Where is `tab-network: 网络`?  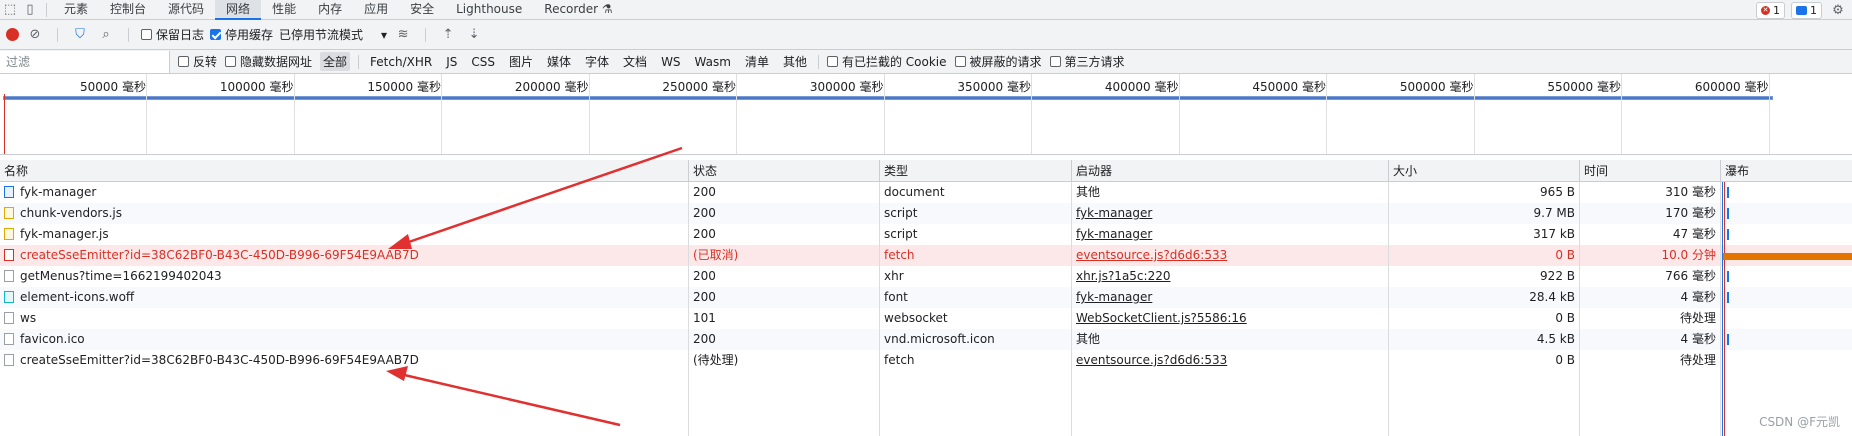
tab-network: 网络 is located at coordinates (238, 10).